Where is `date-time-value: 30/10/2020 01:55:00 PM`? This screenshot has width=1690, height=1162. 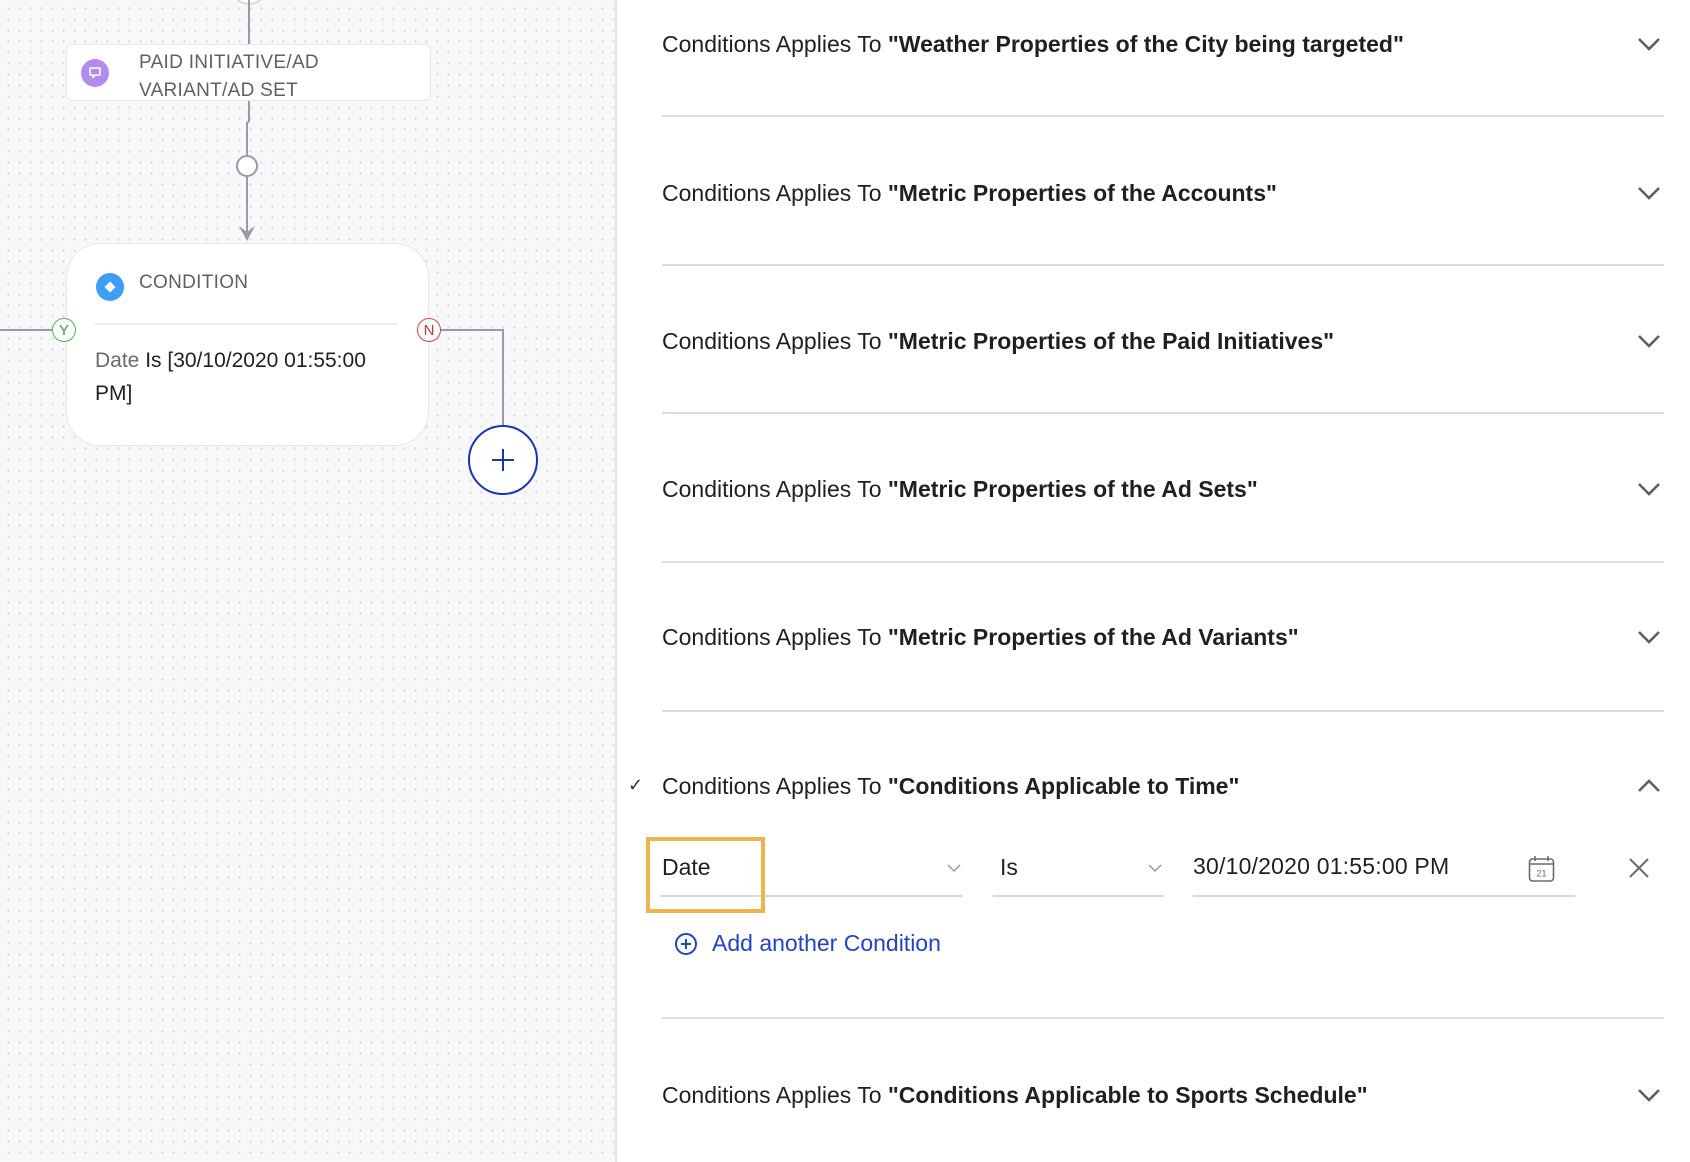 date-time-value: 30/10/2020 01:55:00 PM is located at coordinates (1321, 866).